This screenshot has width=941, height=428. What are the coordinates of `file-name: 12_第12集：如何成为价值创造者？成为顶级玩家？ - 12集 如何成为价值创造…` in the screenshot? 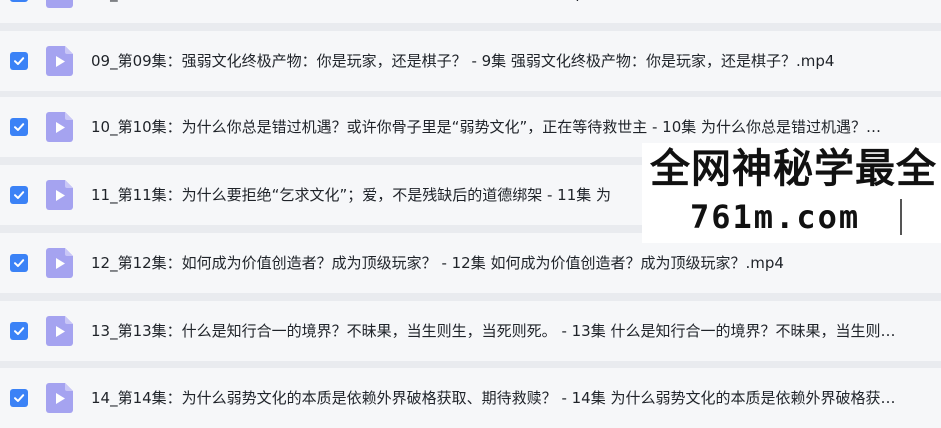 It's located at (513, 263).